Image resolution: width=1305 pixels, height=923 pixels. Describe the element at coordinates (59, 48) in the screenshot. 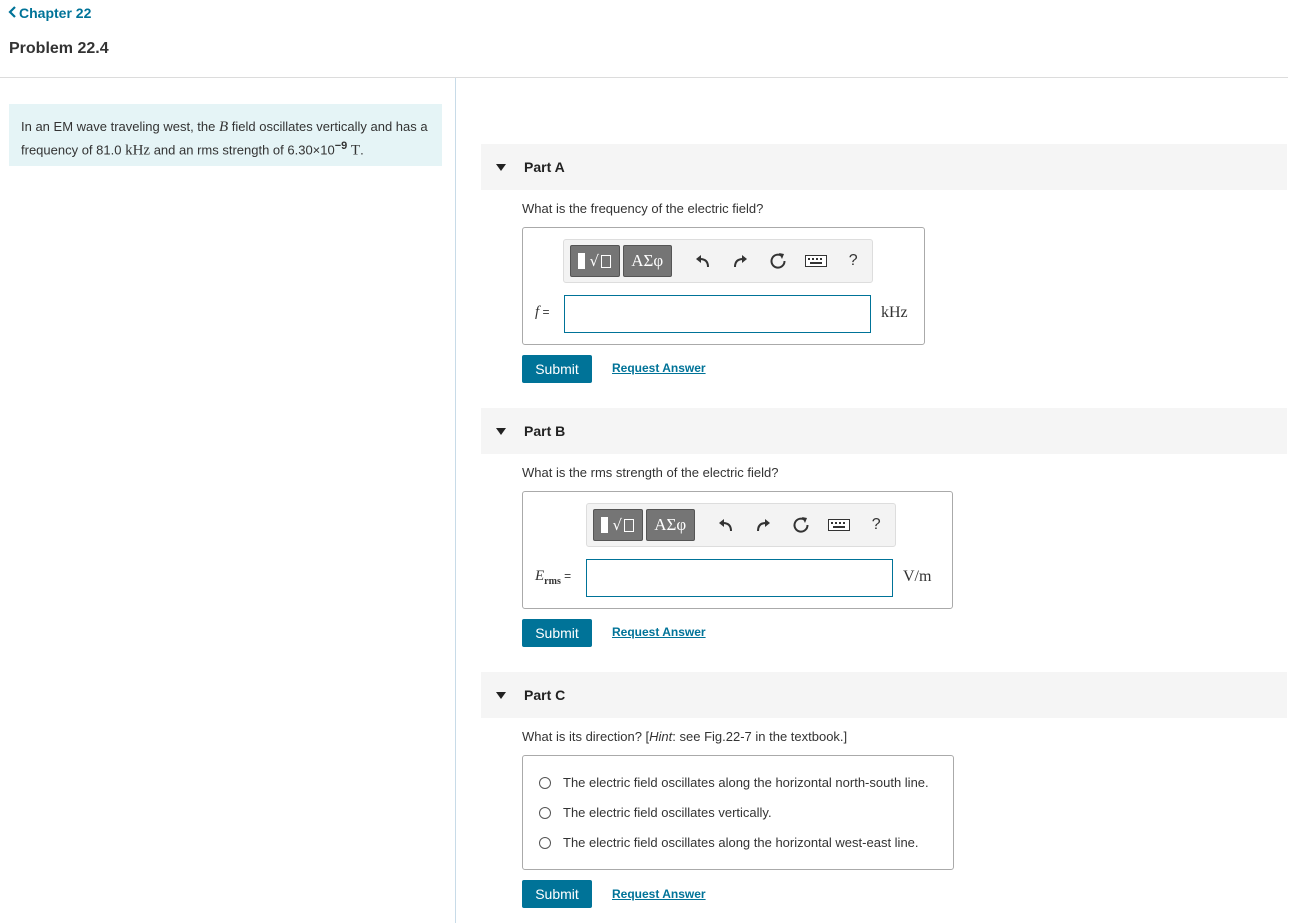

I see `problem-title: Problem 22.4` at that location.